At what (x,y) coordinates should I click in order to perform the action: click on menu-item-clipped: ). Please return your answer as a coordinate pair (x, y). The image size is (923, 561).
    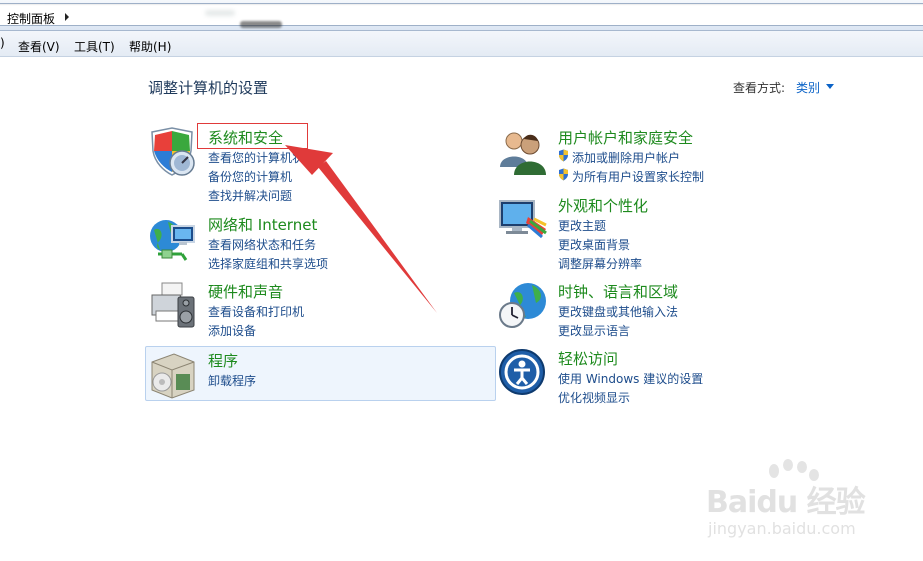
    Looking at the image, I should click on (2, 43).